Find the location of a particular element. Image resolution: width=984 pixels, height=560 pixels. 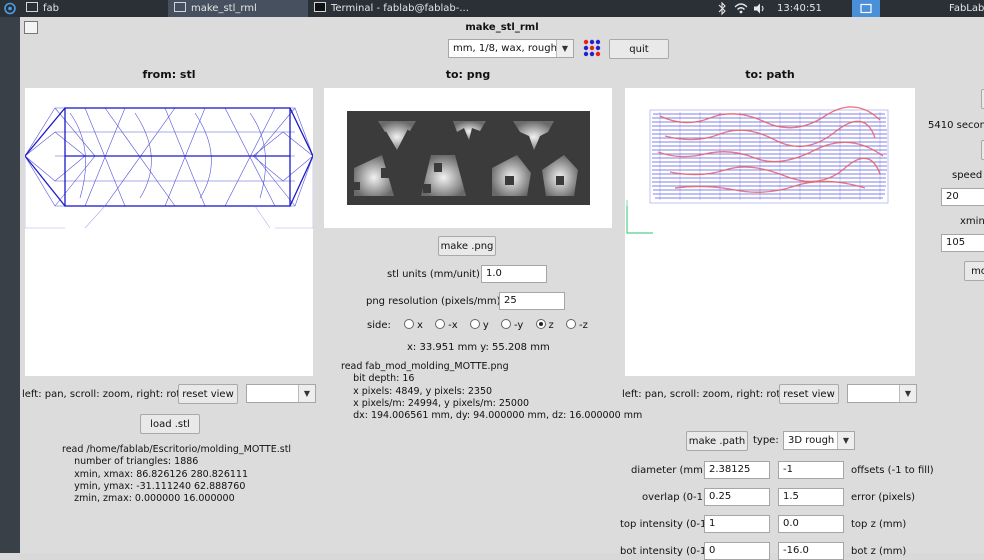

side-option-neg-x: -x is located at coordinates (446, 325).